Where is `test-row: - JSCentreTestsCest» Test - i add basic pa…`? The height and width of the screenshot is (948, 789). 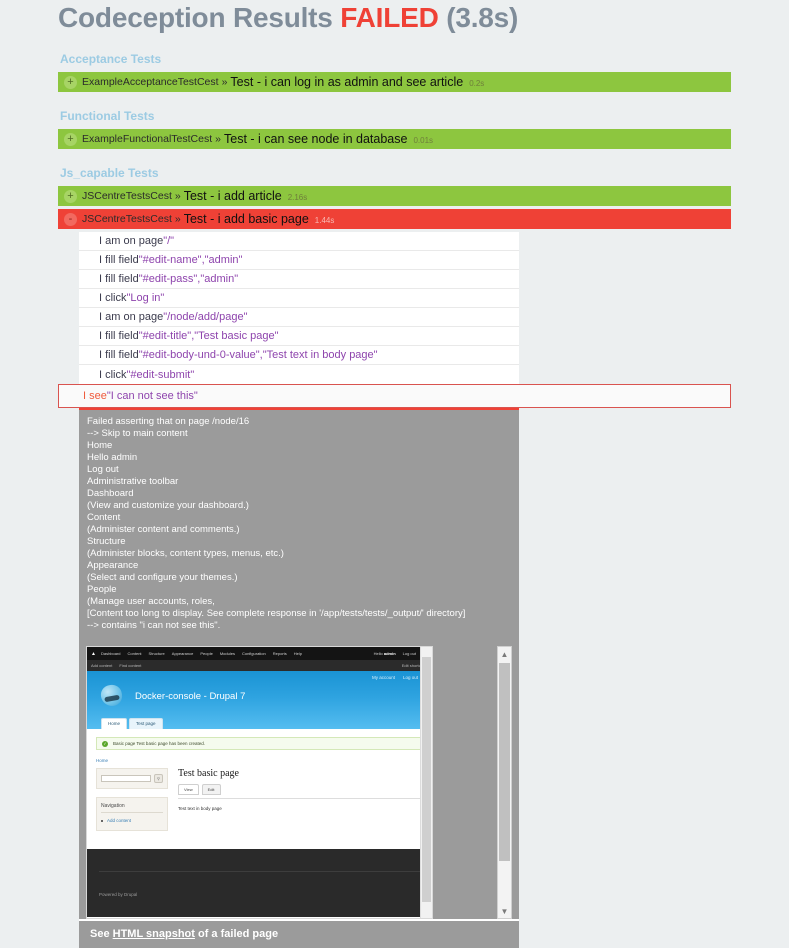
test-row: - JSCentreTestsCest» Test - i add basic pa… is located at coordinates (394, 219).